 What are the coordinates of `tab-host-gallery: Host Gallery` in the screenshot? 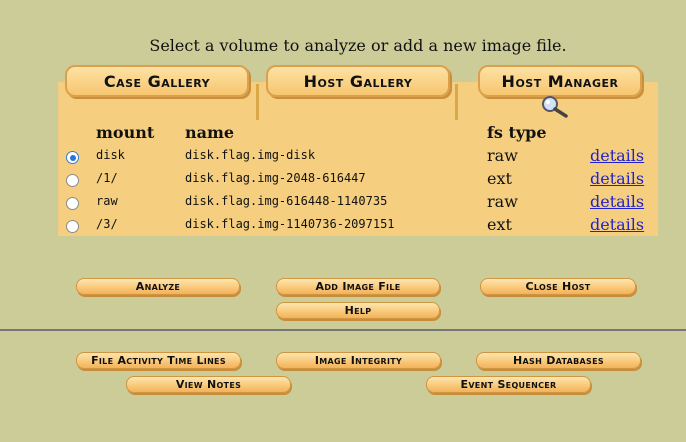 It's located at (358, 81).